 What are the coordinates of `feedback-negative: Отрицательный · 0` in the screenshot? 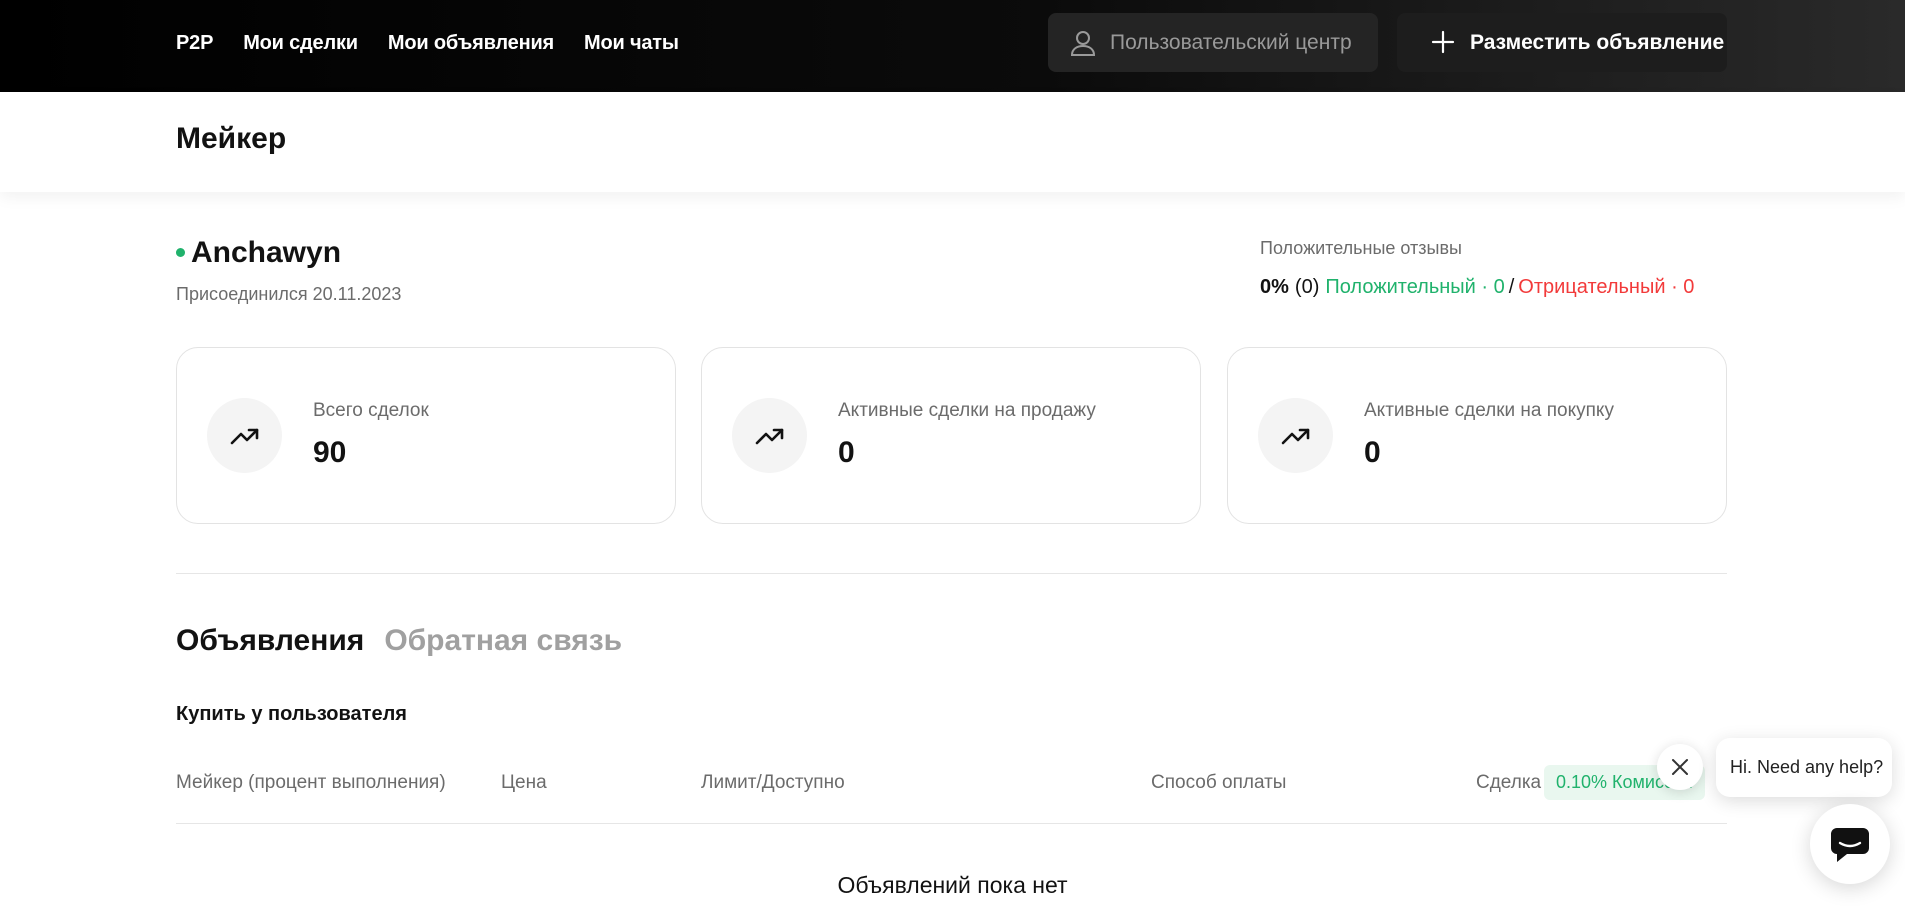 It's located at (1606, 287).